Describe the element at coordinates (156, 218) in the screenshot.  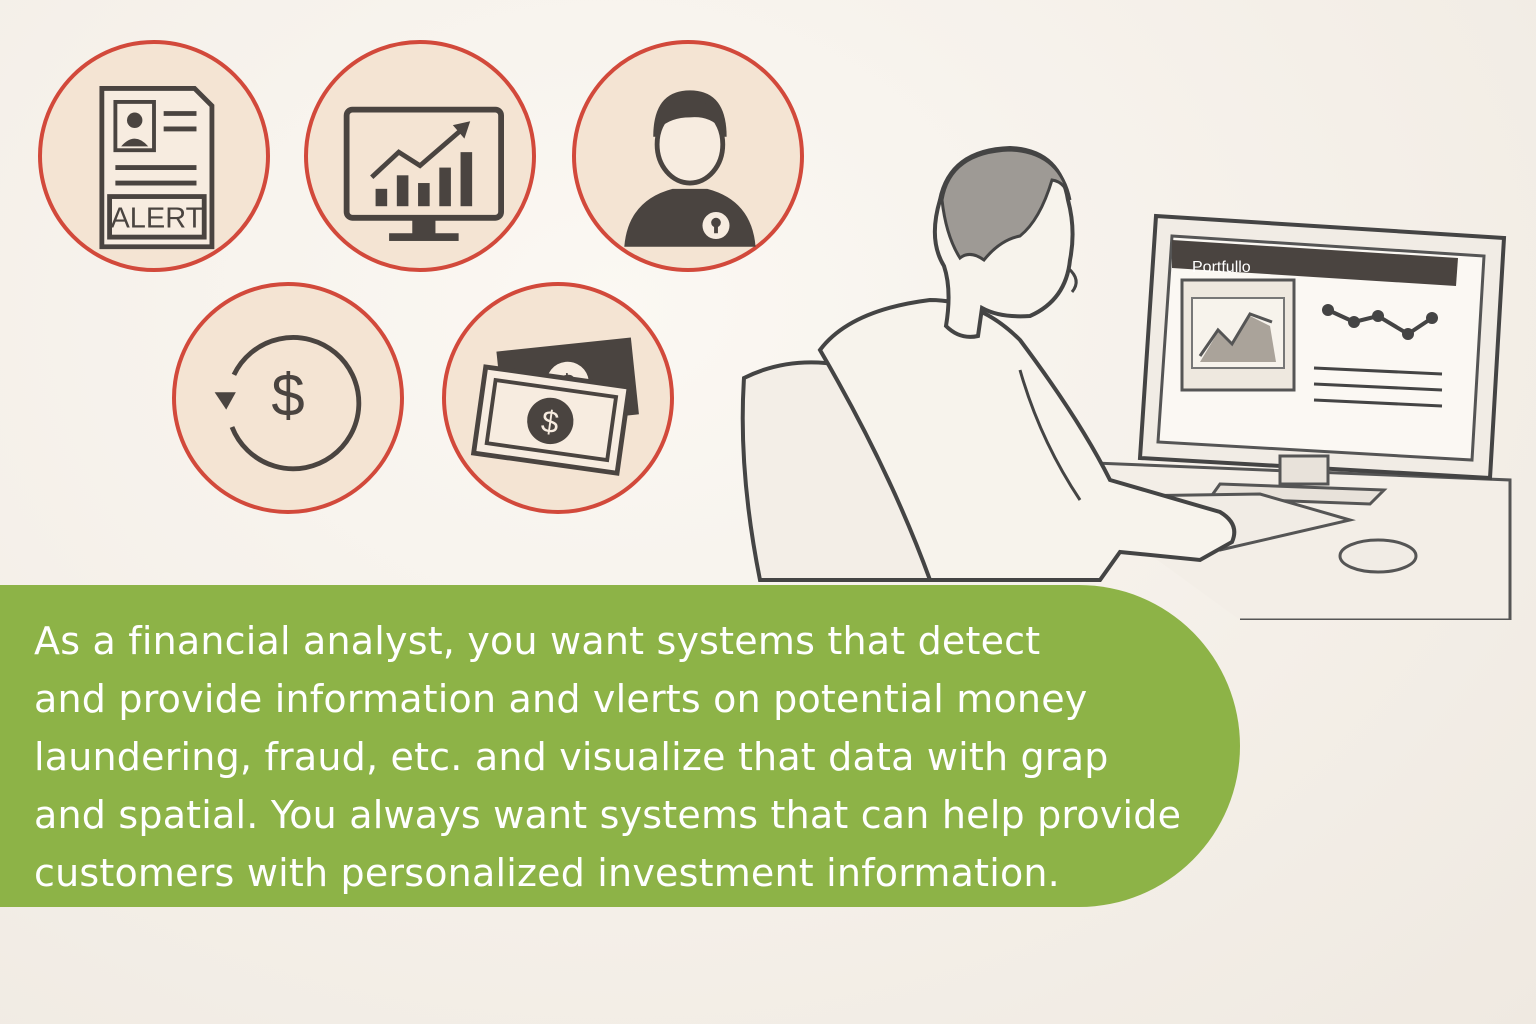
I see `alert-label: ALERT` at that location.